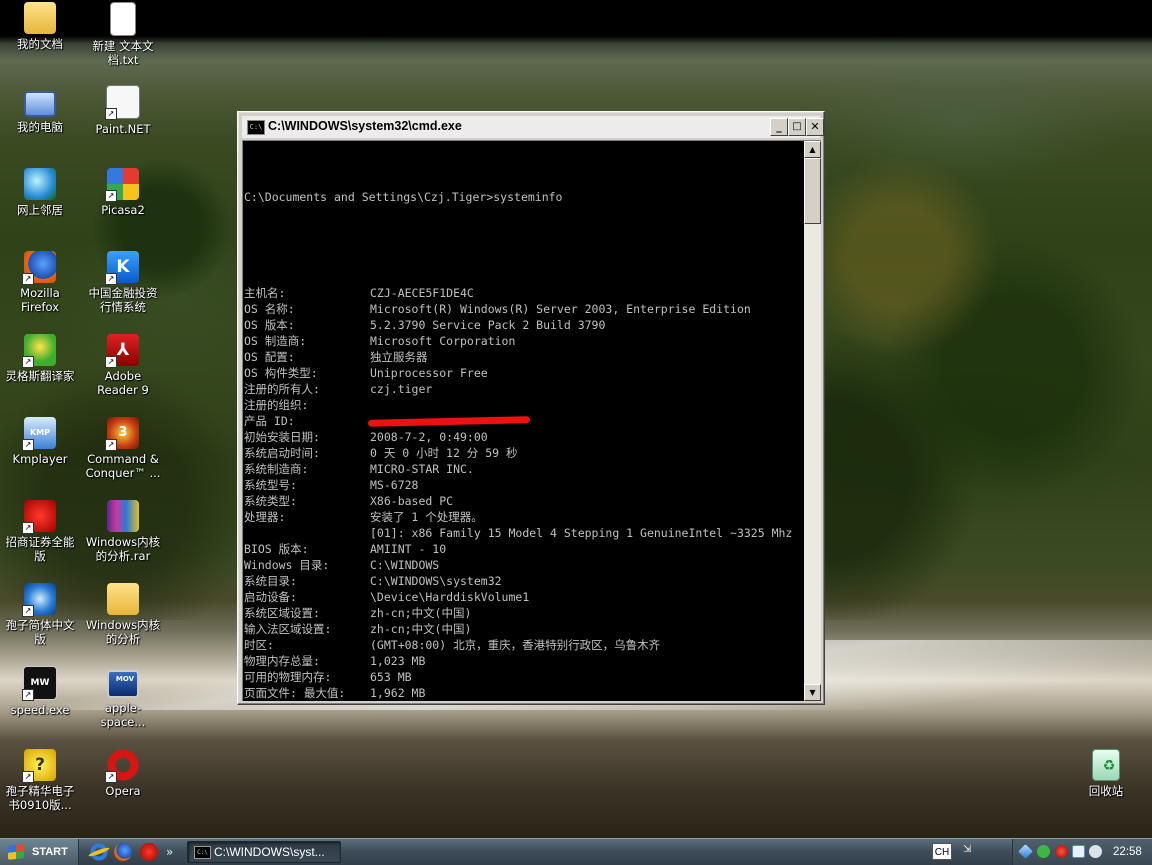  Describe the element at coordinates (1025, 851) in the screenshot. I see `tray-network-icon` at that location.